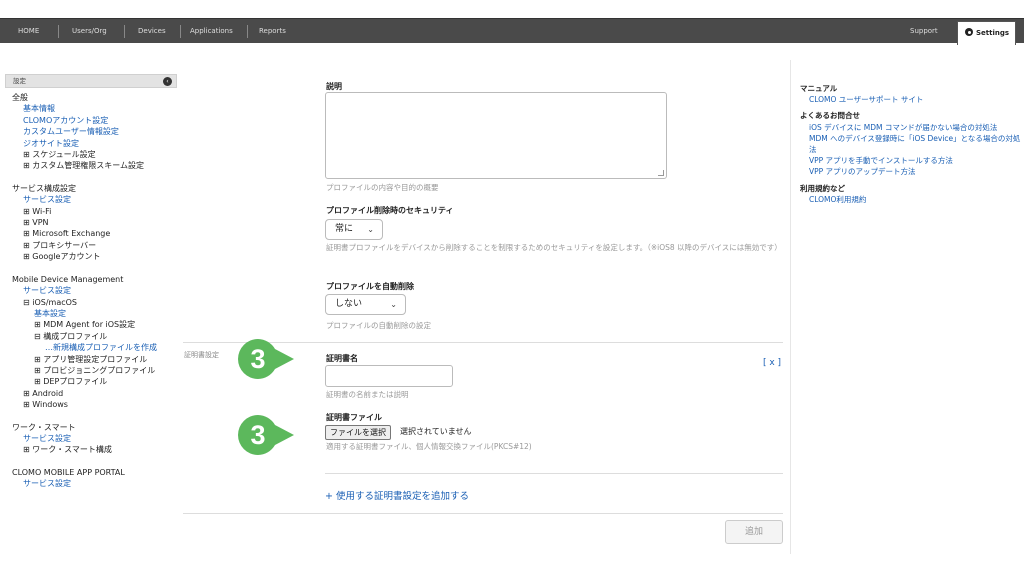 The image size is (1024, 576). What do you see at coordinates (772, 363) in the screenshot?
I see `remove-cert-button: [ x ]` at bounding box center [772, 363].